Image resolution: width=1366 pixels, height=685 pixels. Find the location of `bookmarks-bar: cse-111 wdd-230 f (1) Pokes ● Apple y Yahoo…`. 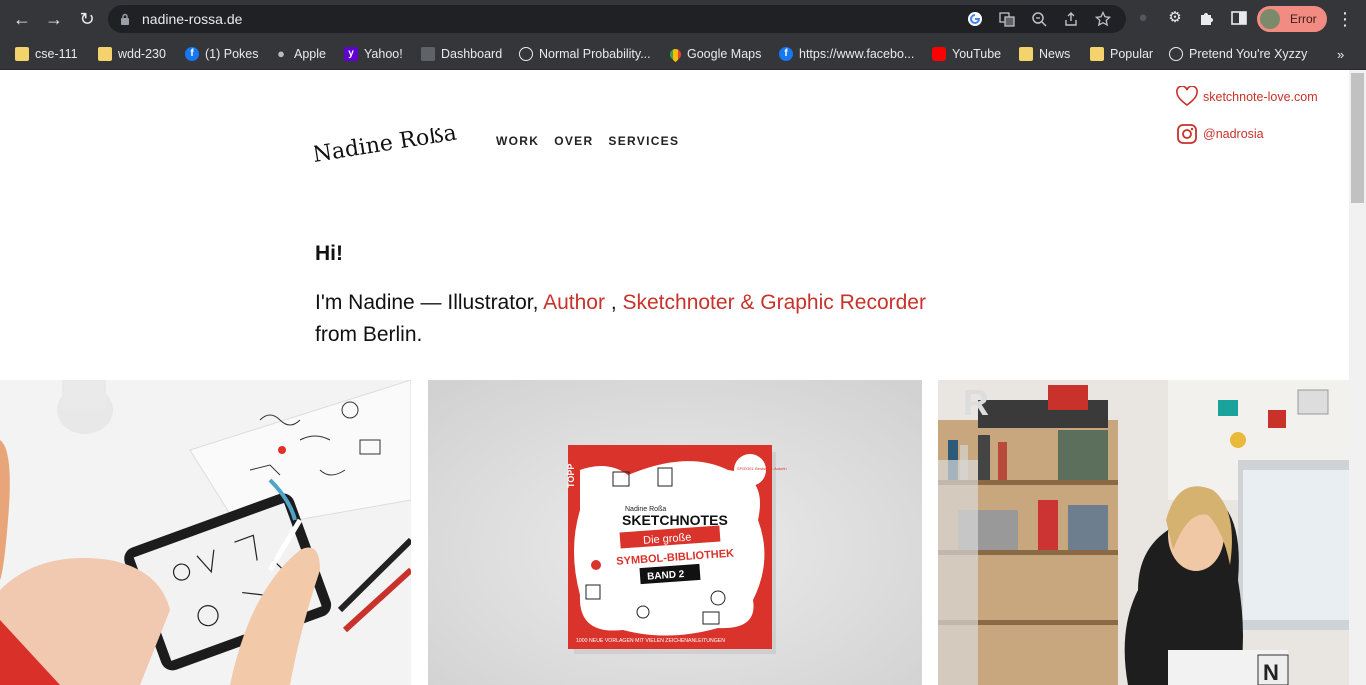

bookmarks-bar: cse-111 wdd-230 f (1) Pokes ● Apple y Yahoo… is located at coordinates (683, 54).